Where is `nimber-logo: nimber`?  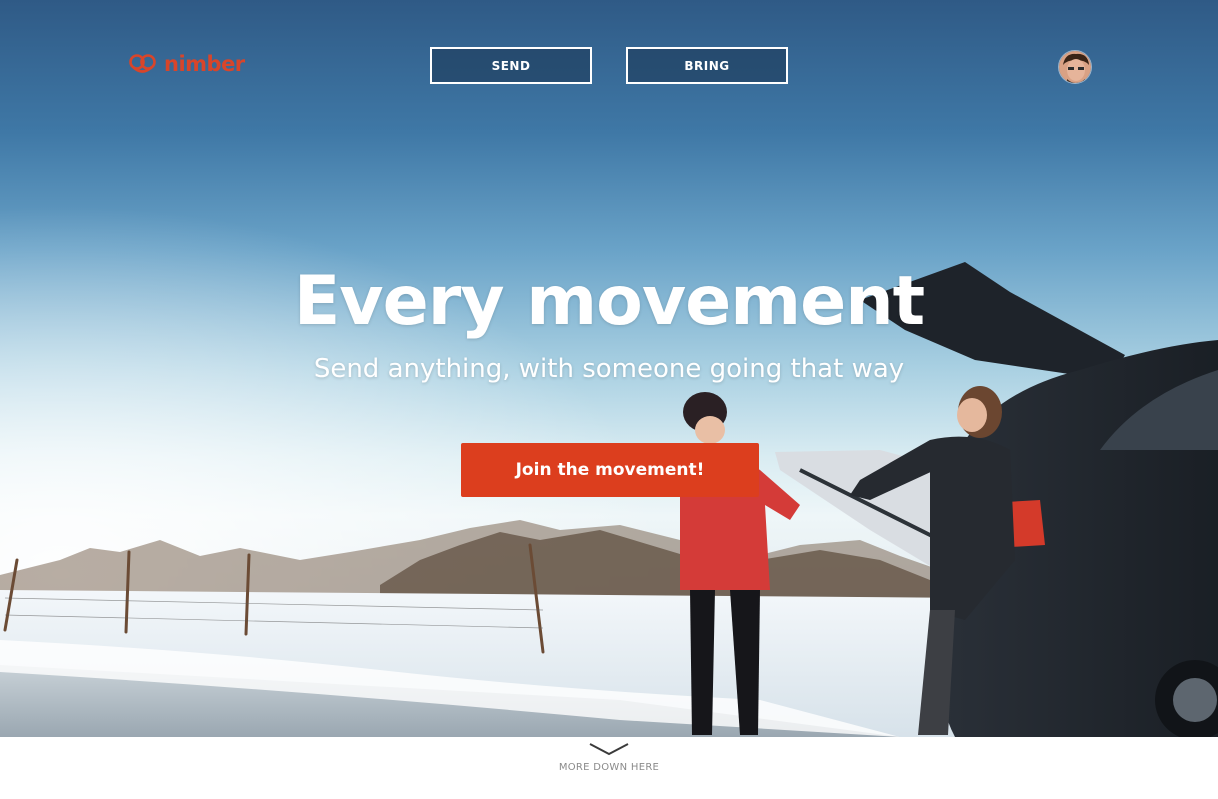 nimber-logo: nimber is located at coordinates (186, 64).